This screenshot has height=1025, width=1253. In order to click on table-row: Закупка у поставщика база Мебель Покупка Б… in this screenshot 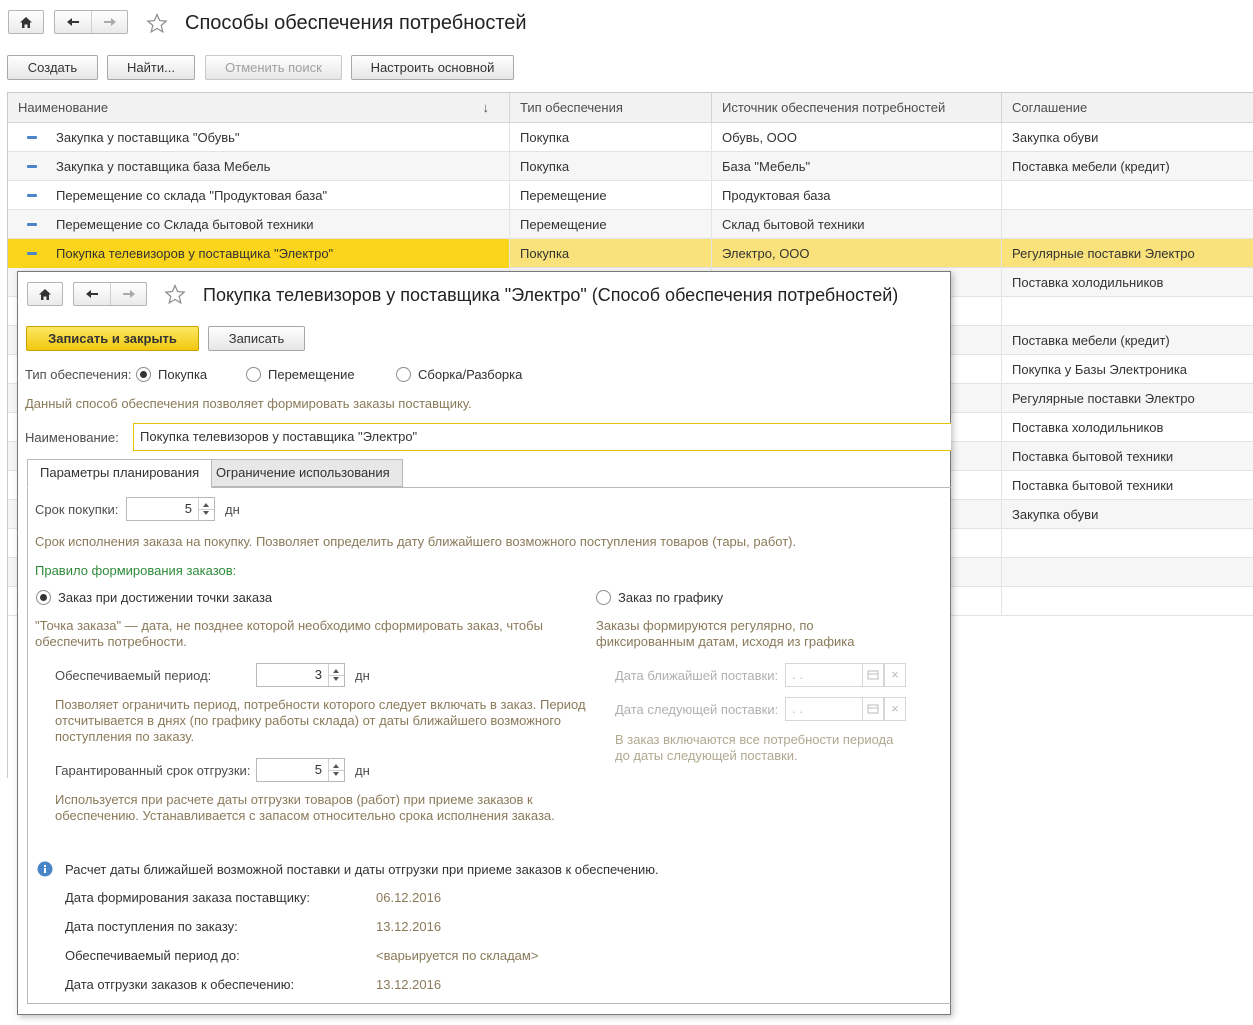, I will do `click(630, 166)`.